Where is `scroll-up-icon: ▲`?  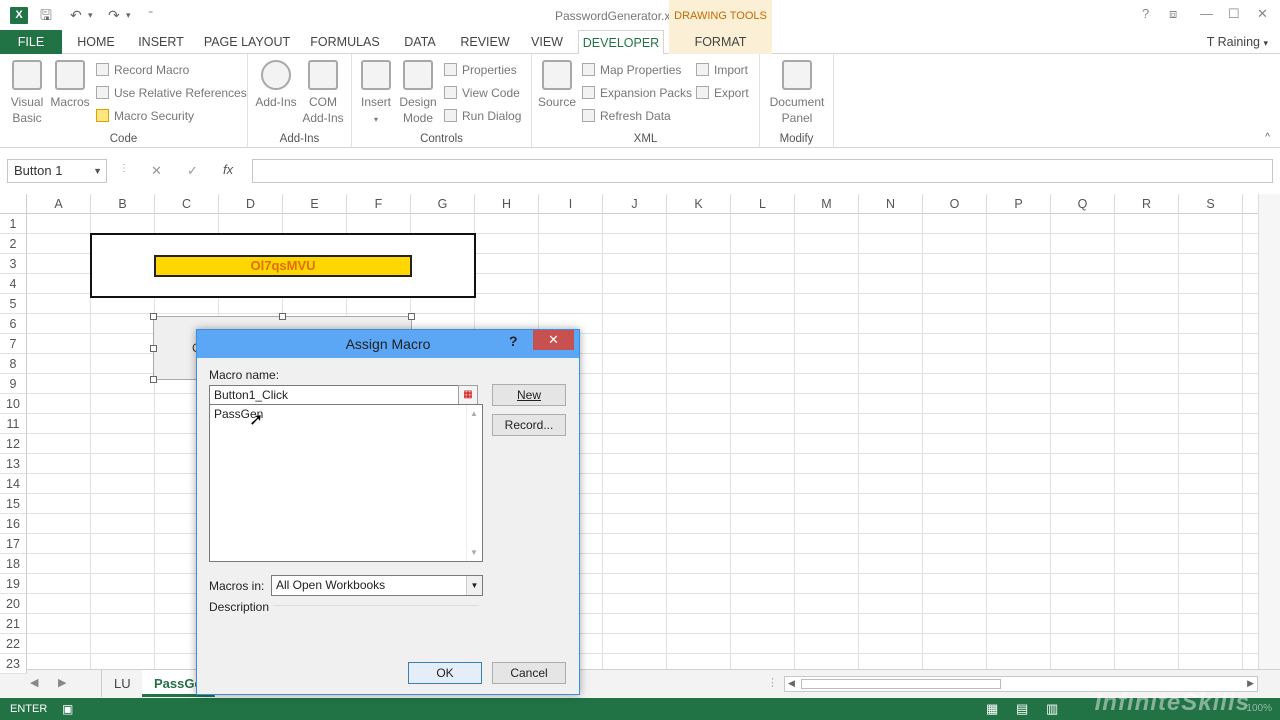
scroll-up-icon: ▲ is located at coordinates (474, 413).